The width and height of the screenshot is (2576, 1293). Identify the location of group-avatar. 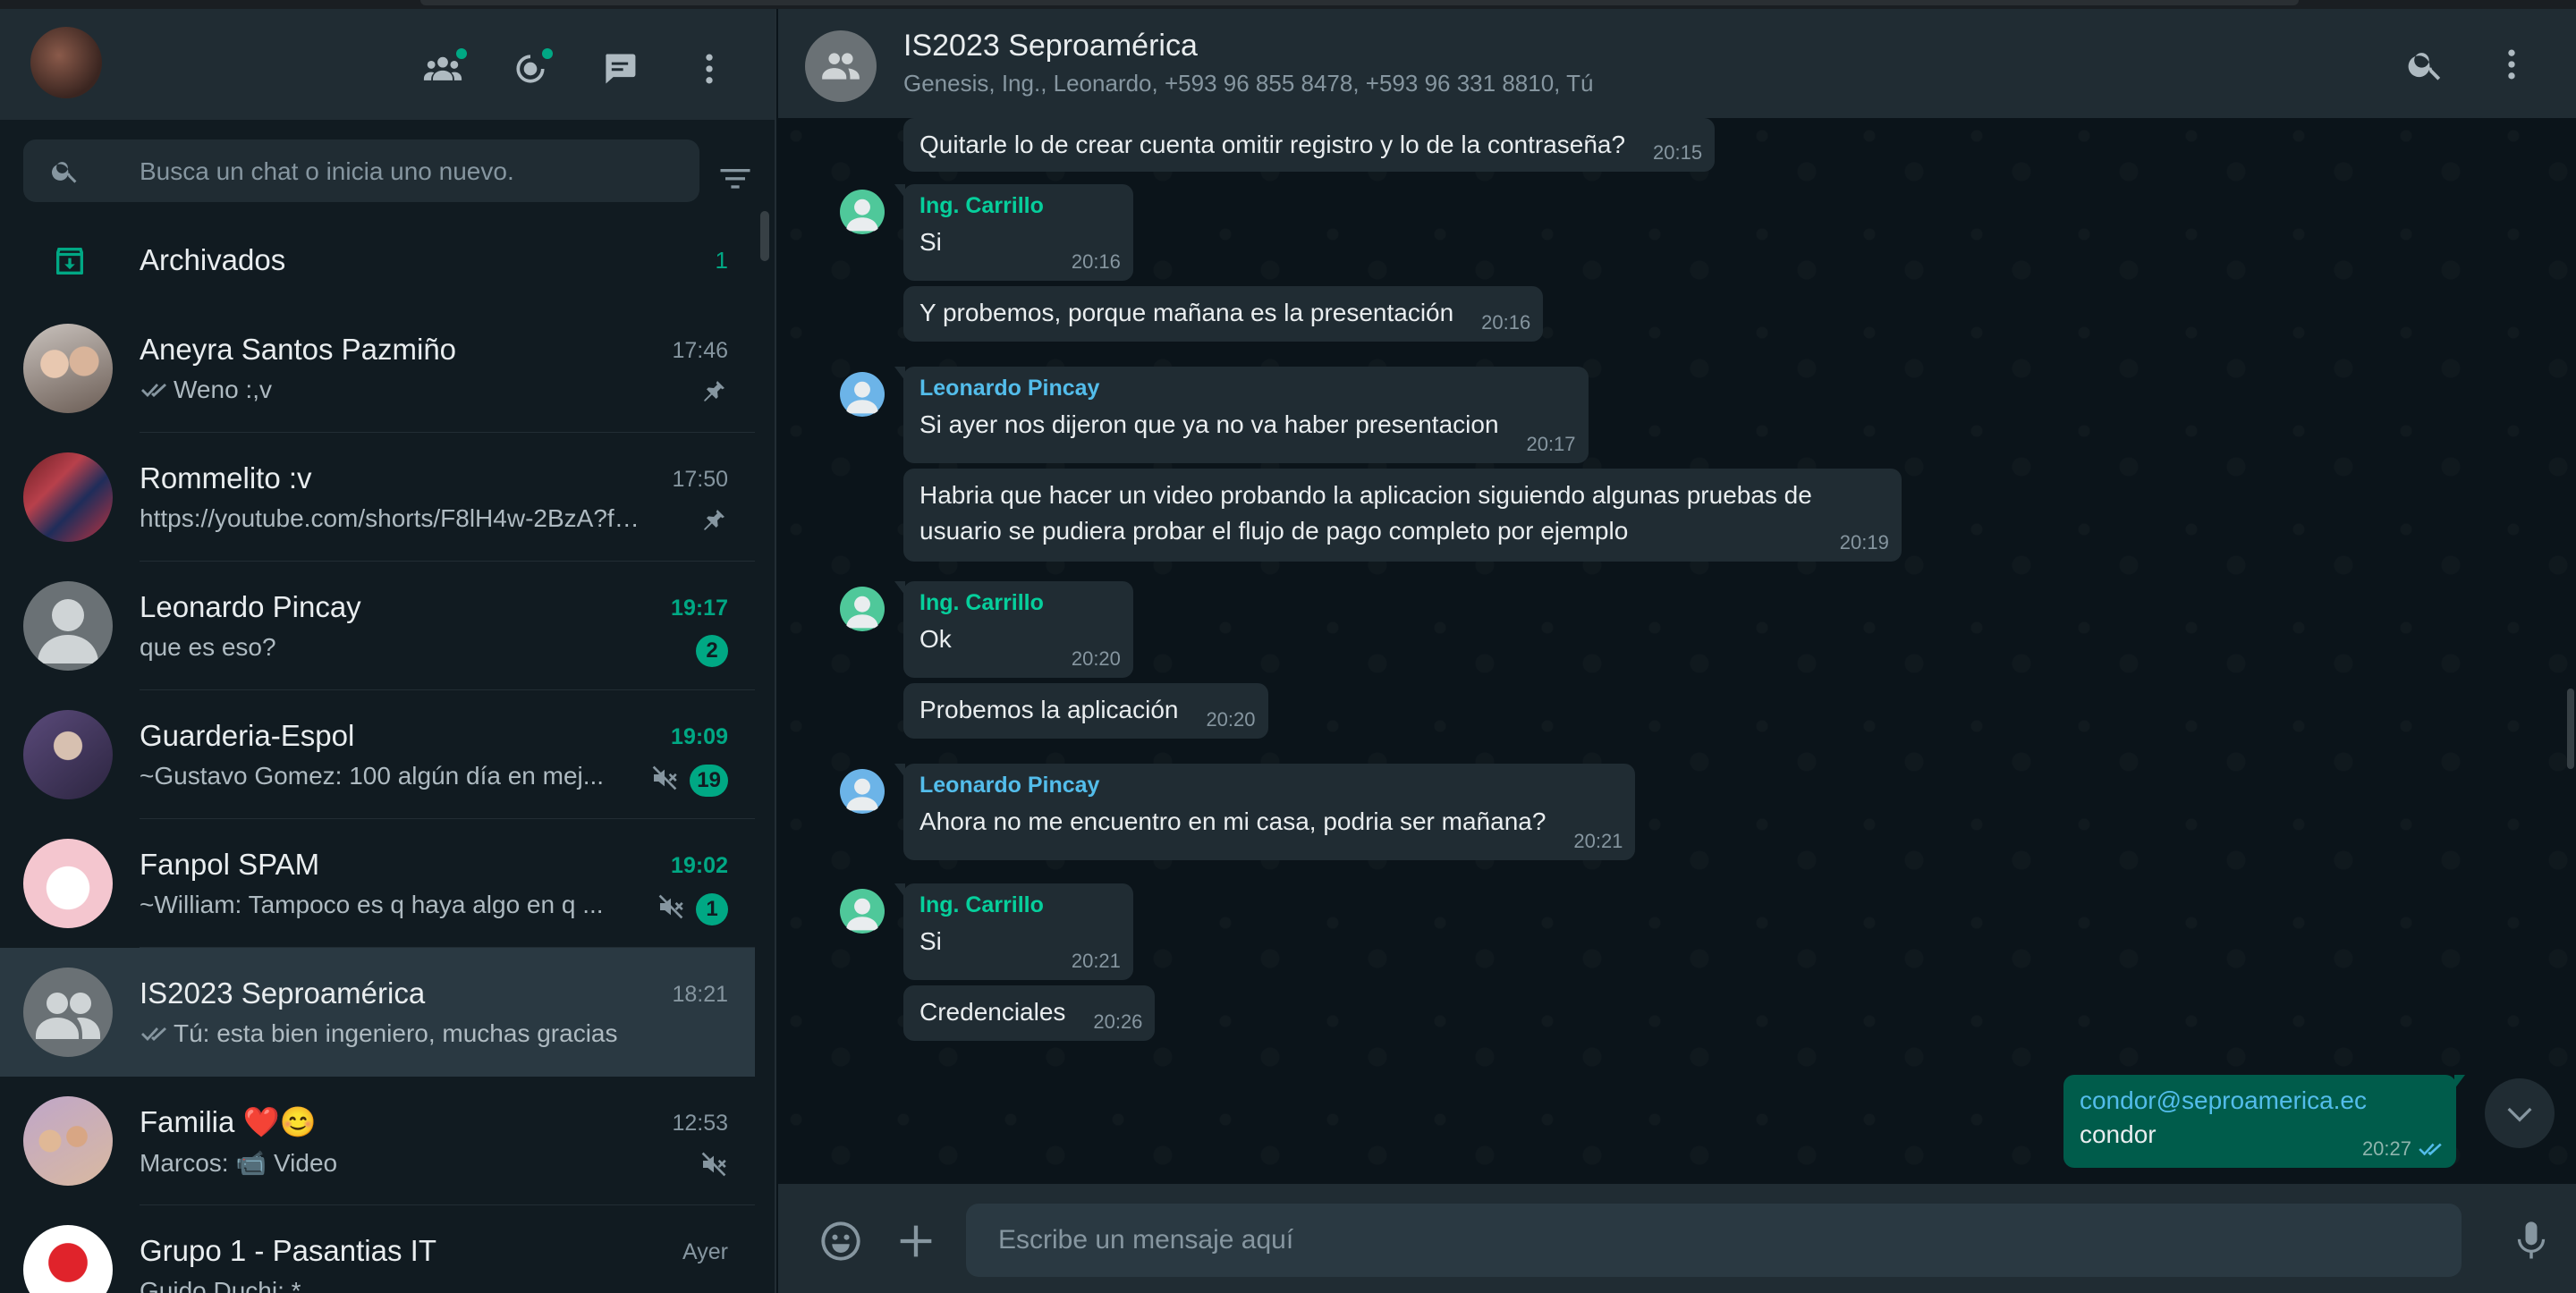
(841, 66).